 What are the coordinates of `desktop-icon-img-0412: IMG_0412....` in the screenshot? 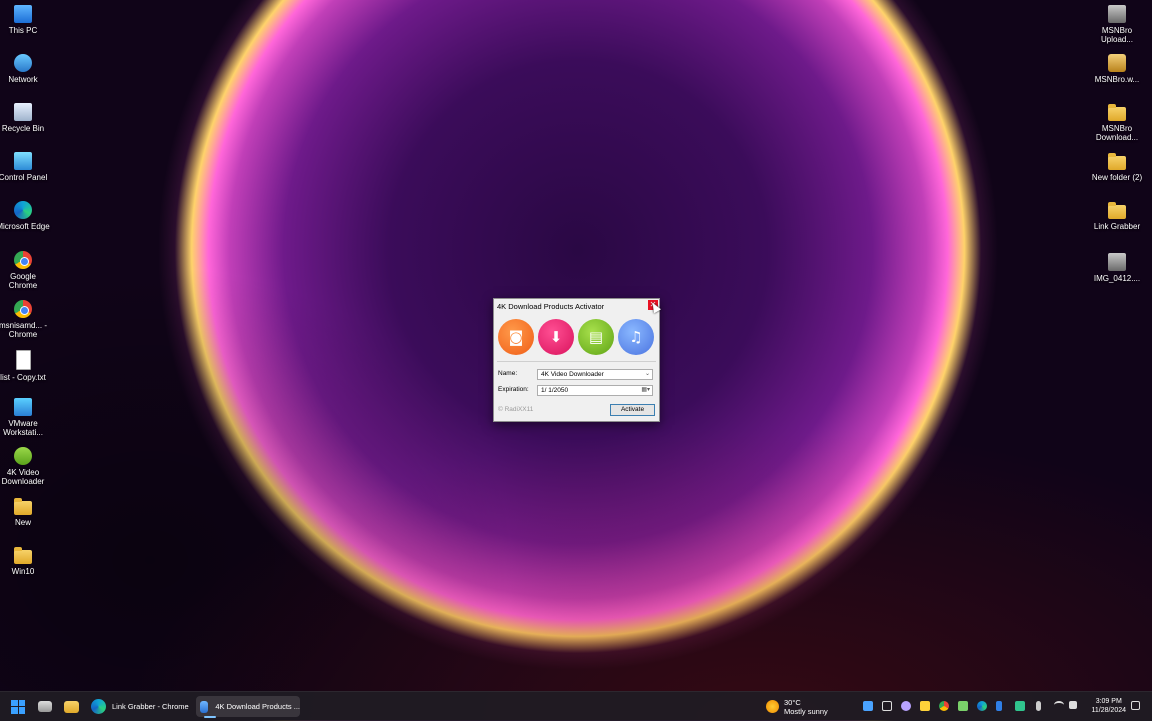 It's located at (1117, 268).